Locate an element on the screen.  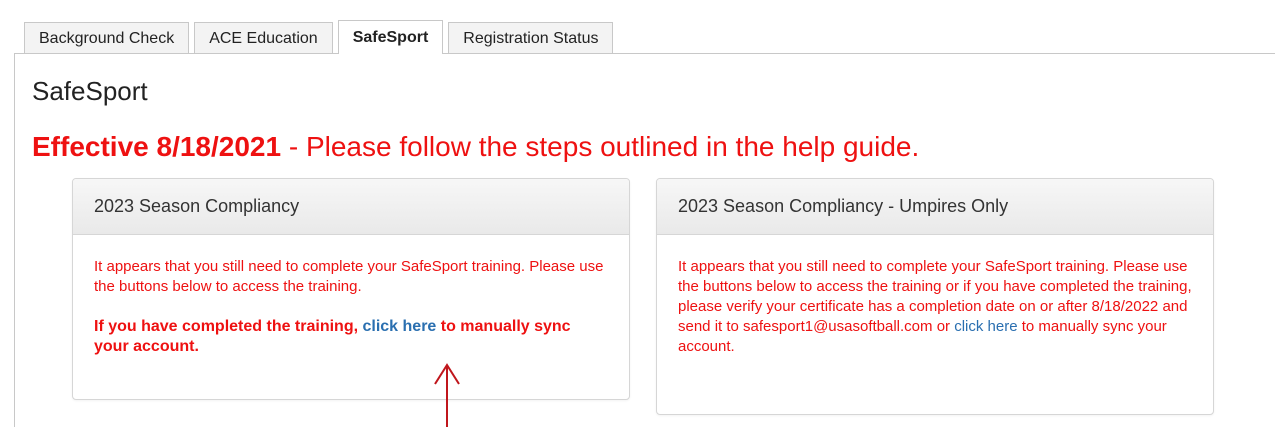
panel-heading: 2023 Season Compliancy is located at coordinates (351, 207).